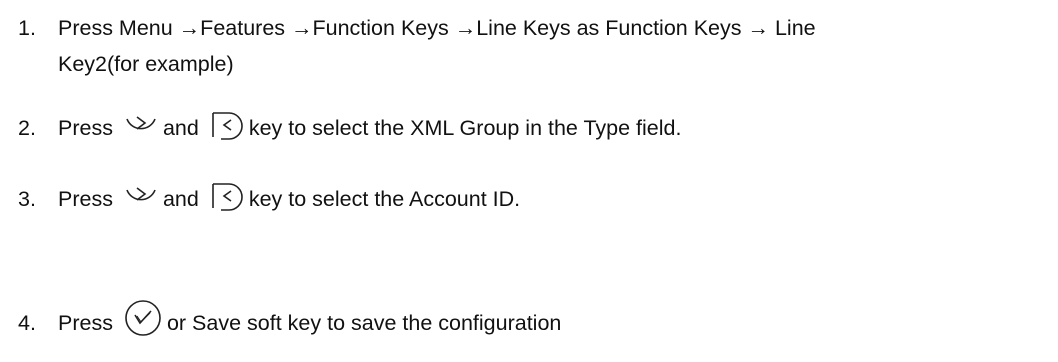  I want to click on step-number: 2., so click(27, 128).